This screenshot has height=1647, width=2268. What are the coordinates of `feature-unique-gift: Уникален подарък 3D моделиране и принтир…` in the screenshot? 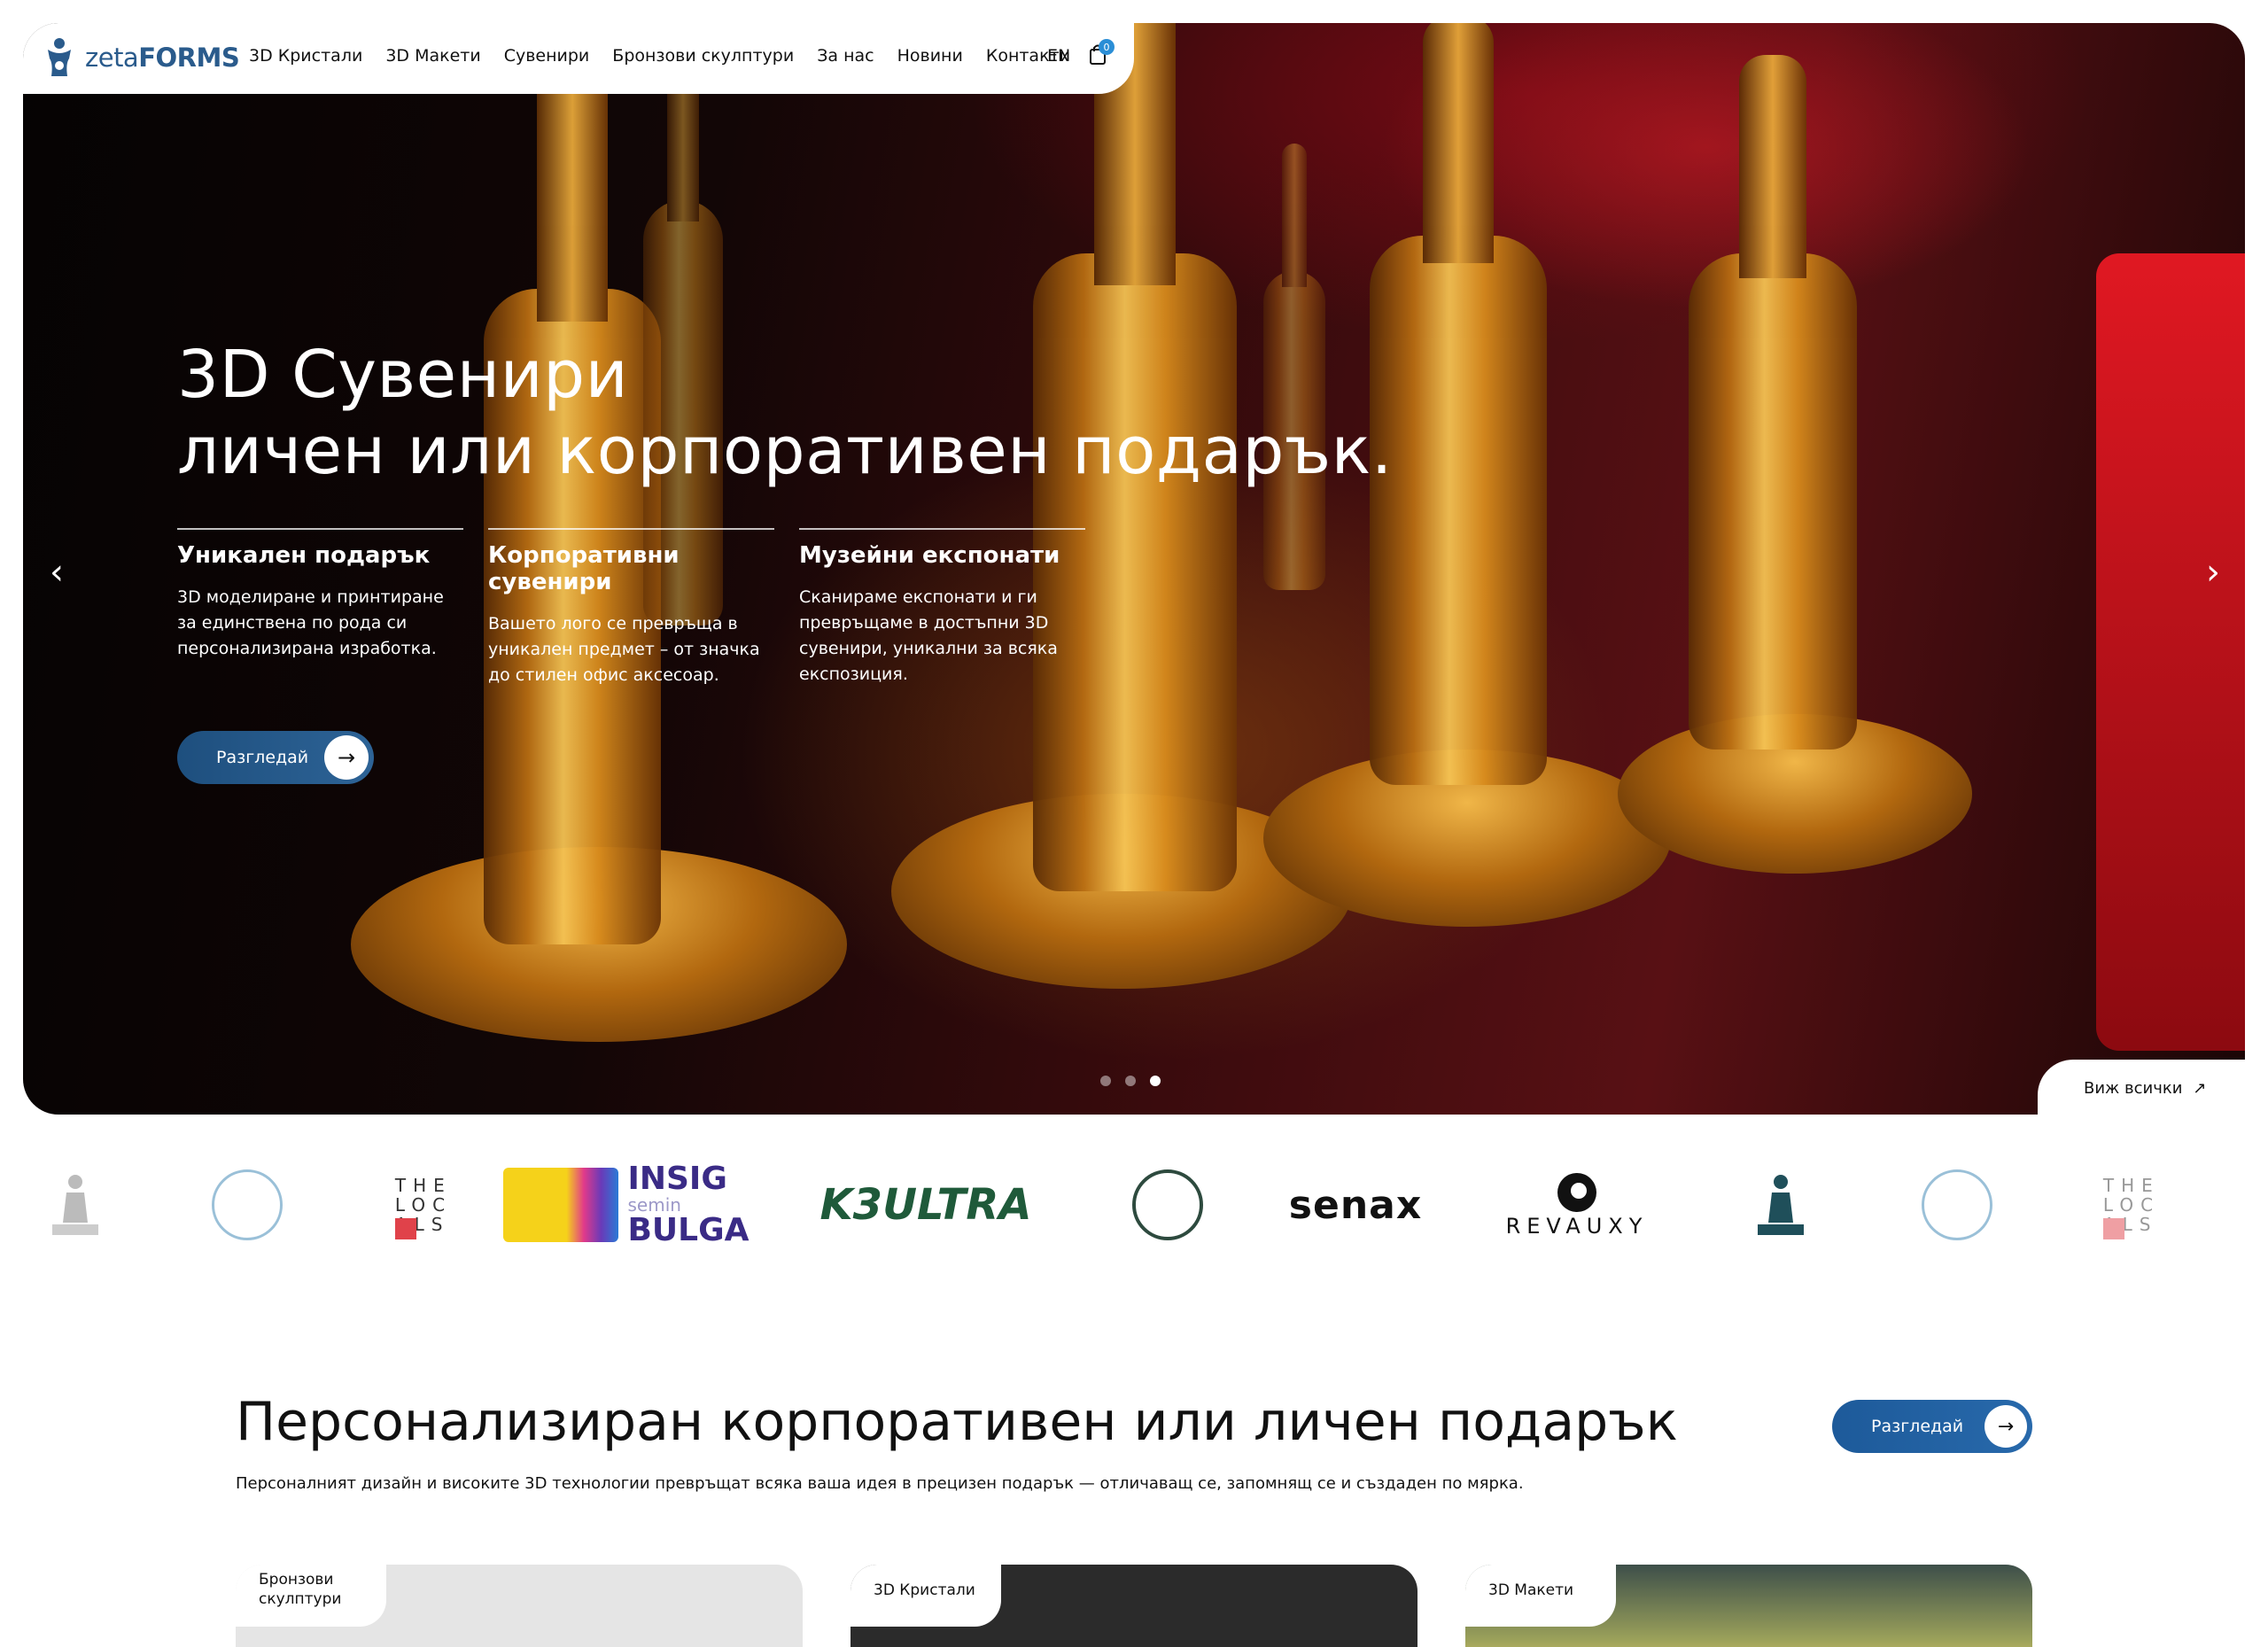 It's located at (320, 608).